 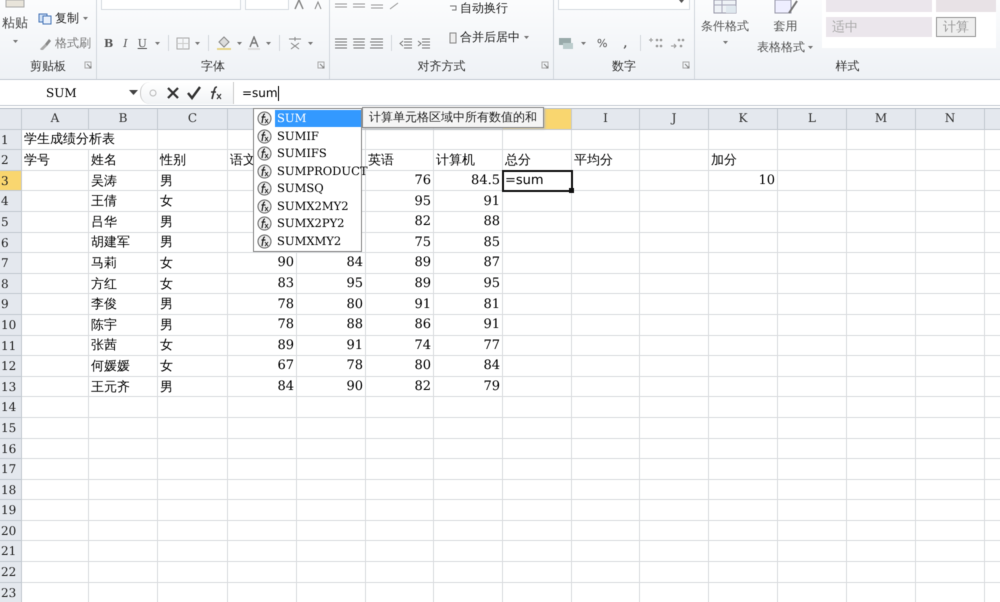 I want to click on group-label: 数字, so click(x=624, y=66).